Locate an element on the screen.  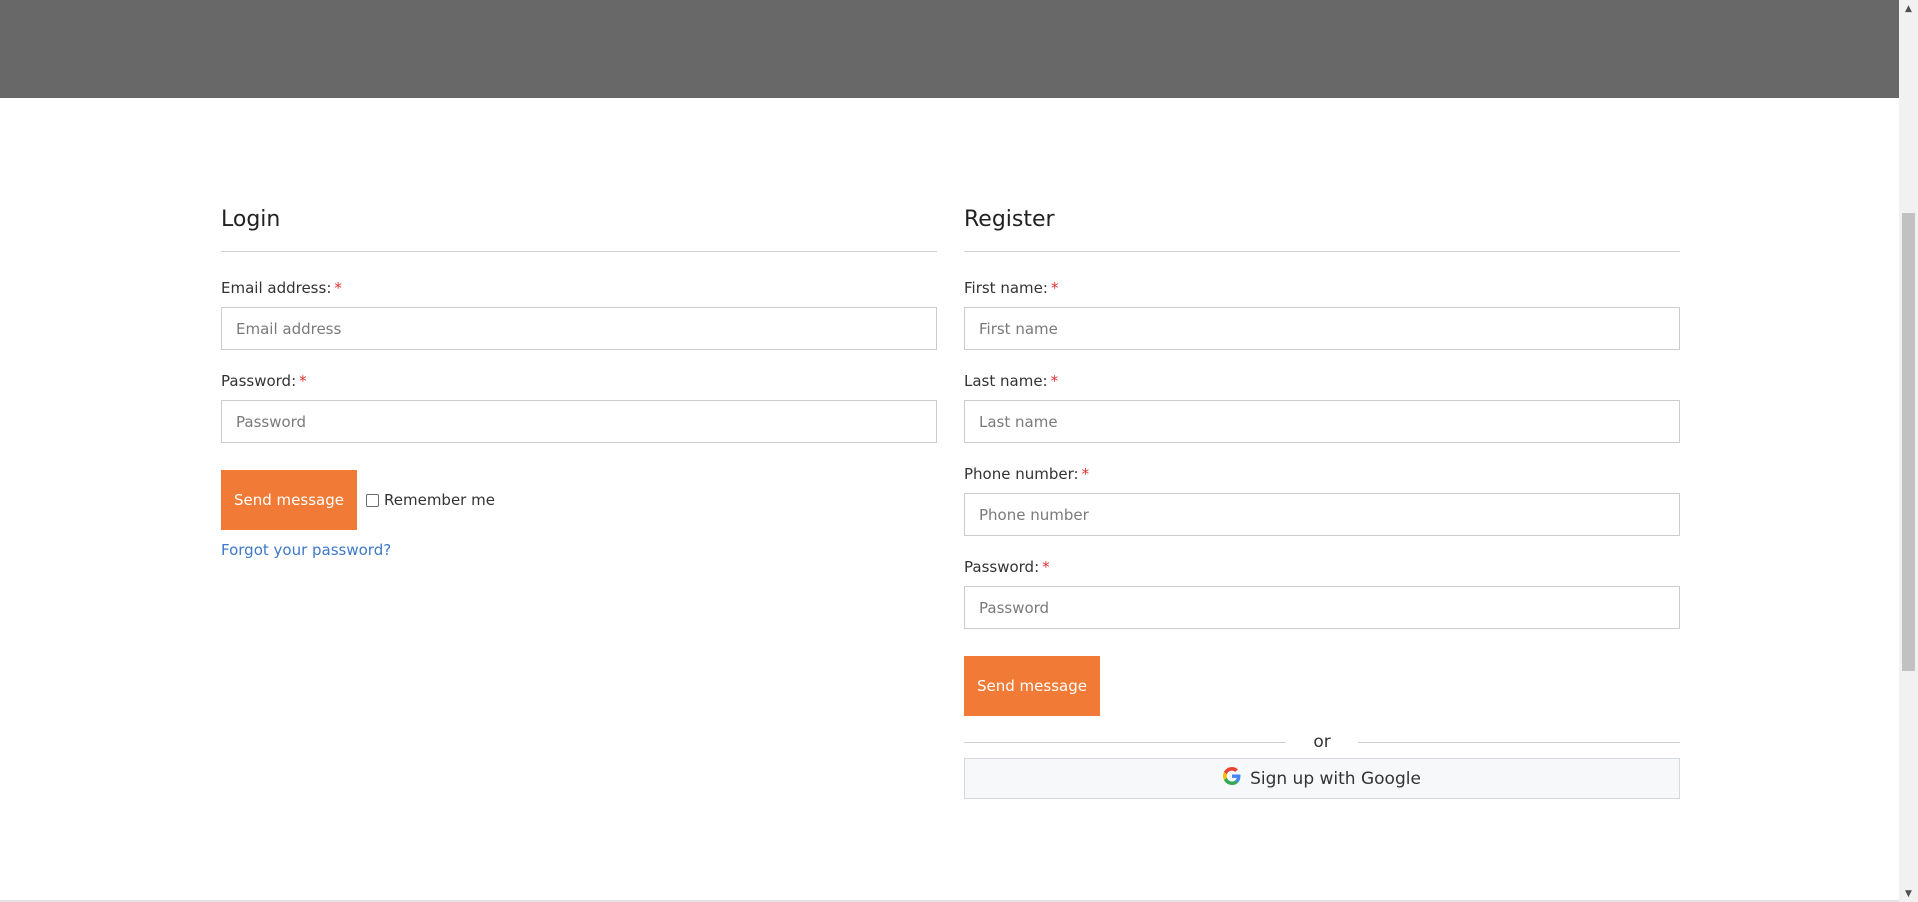
phone-number-label: Phone number: * is located at coordinates (1027, 474).